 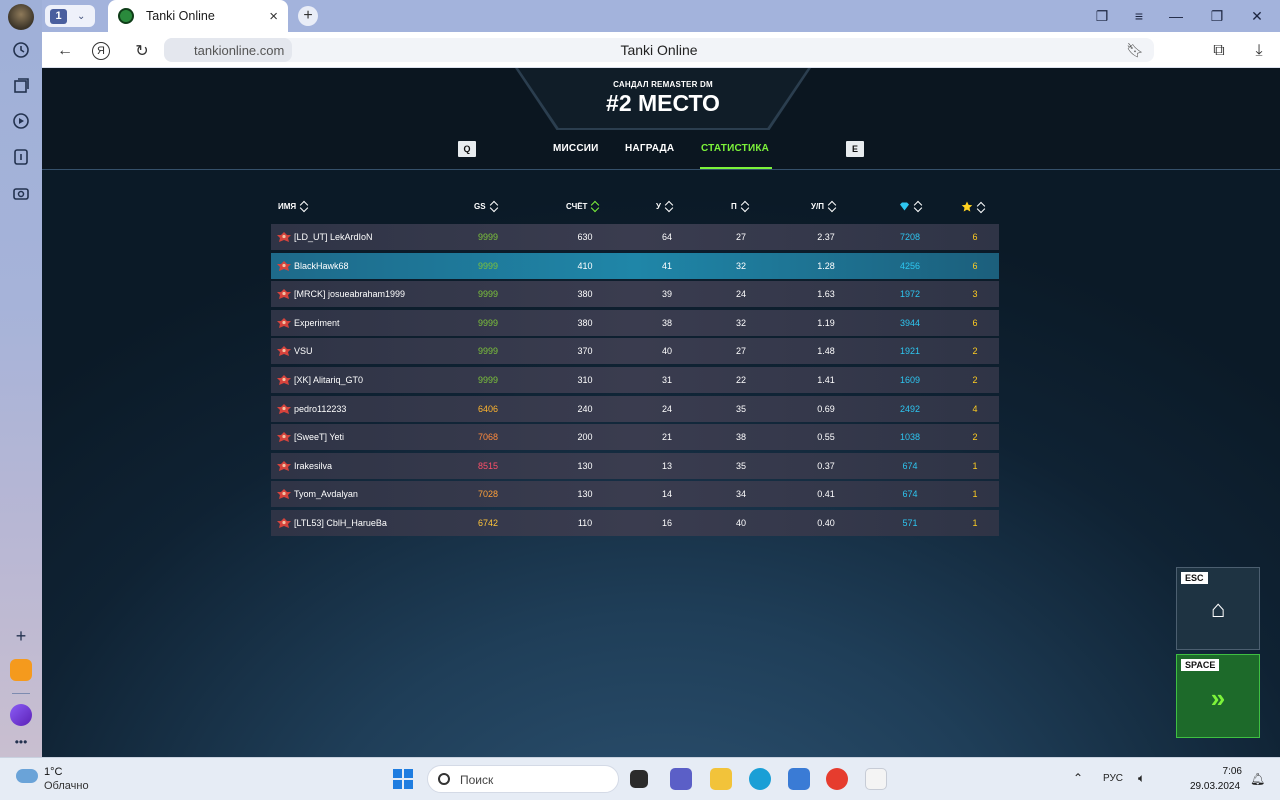 What do you see at coordinates (666, 294) in the screenshot?
I see `cell-kills: 39` at bounding box center [666, 294].